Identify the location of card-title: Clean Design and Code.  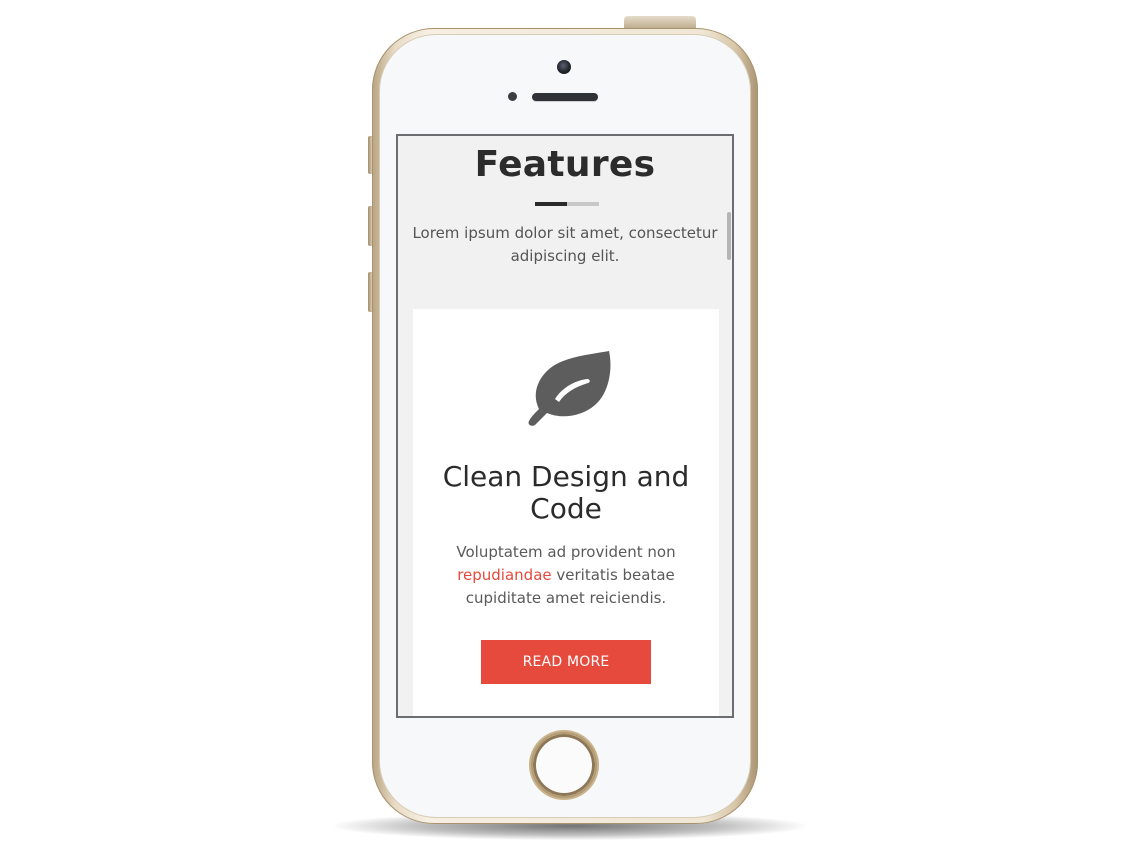
(566, 492).